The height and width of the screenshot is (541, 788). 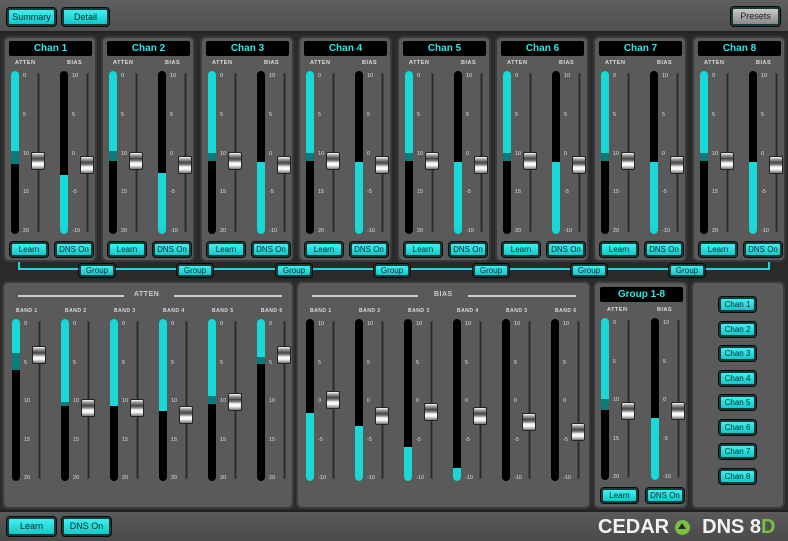 What do you see at coordinates (578, 400) in the screenshot?
I see `band-bias-fader-track` at bounding box center [578, 400].